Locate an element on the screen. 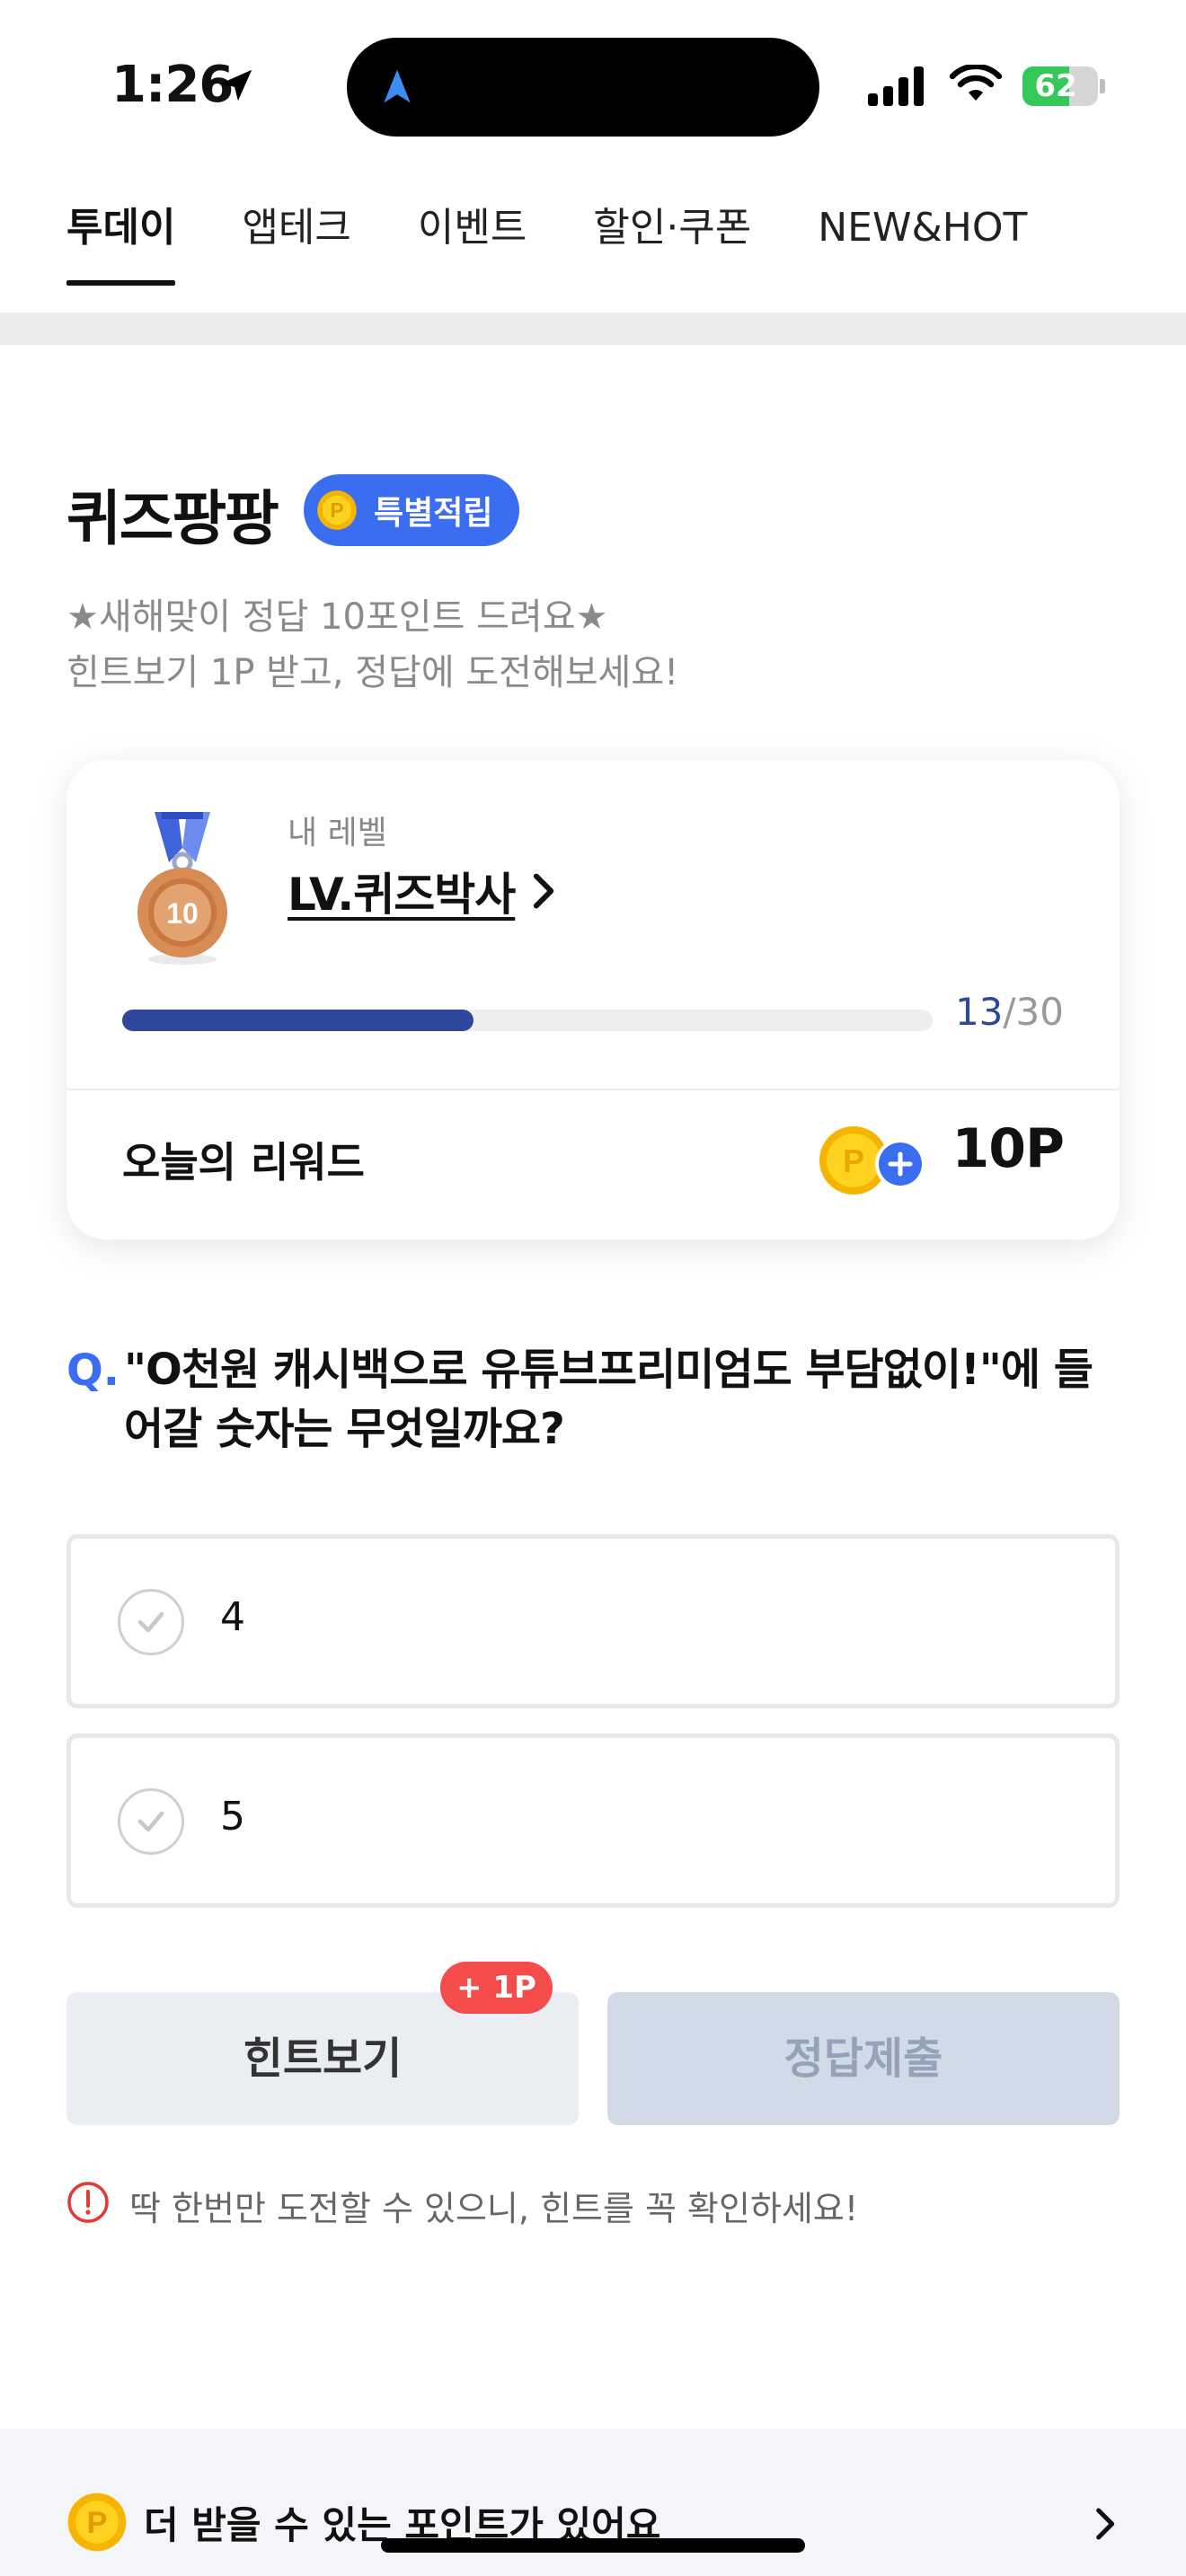  top-tabs: 투데이 앱테크 이벤트 할인·쿠폰 NEW&HOT is located at coordinates (546, 242).